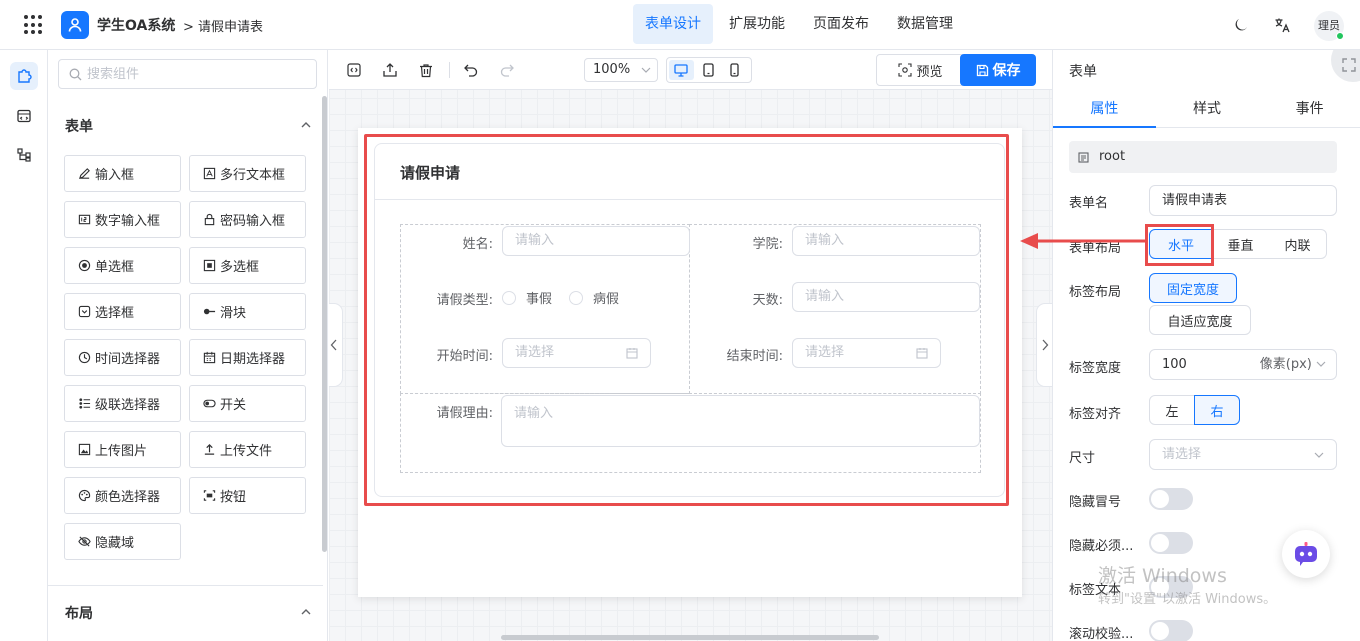  What do you see at coordinates (136, 26) in the screenshot?
I see `app-title: 学生OA系统` at bounding box center [136, 26].